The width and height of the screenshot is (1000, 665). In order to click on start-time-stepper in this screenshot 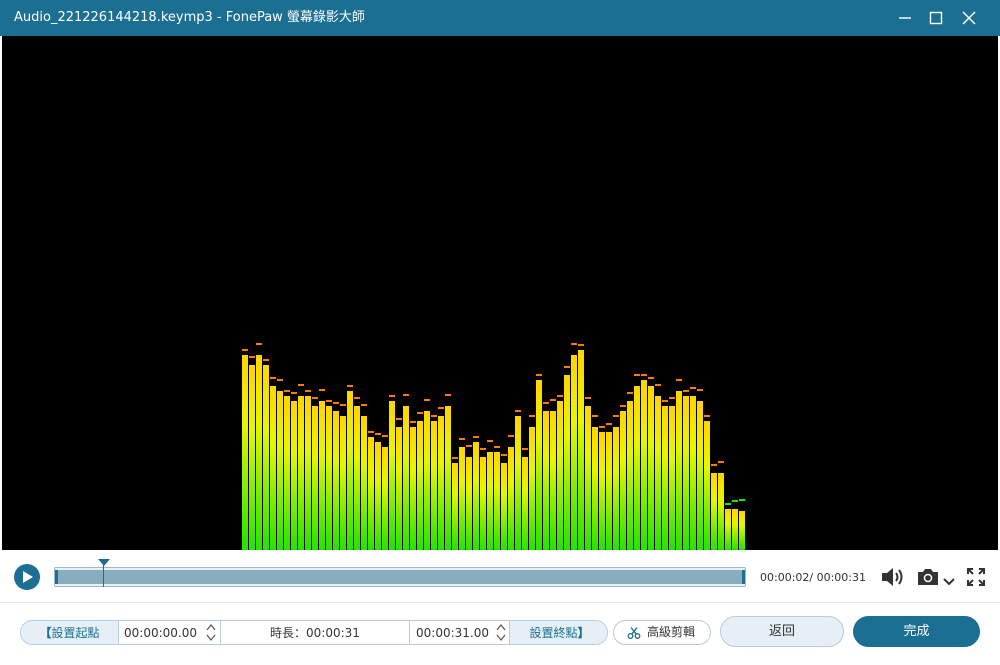, I will do `click(211, 632)`.